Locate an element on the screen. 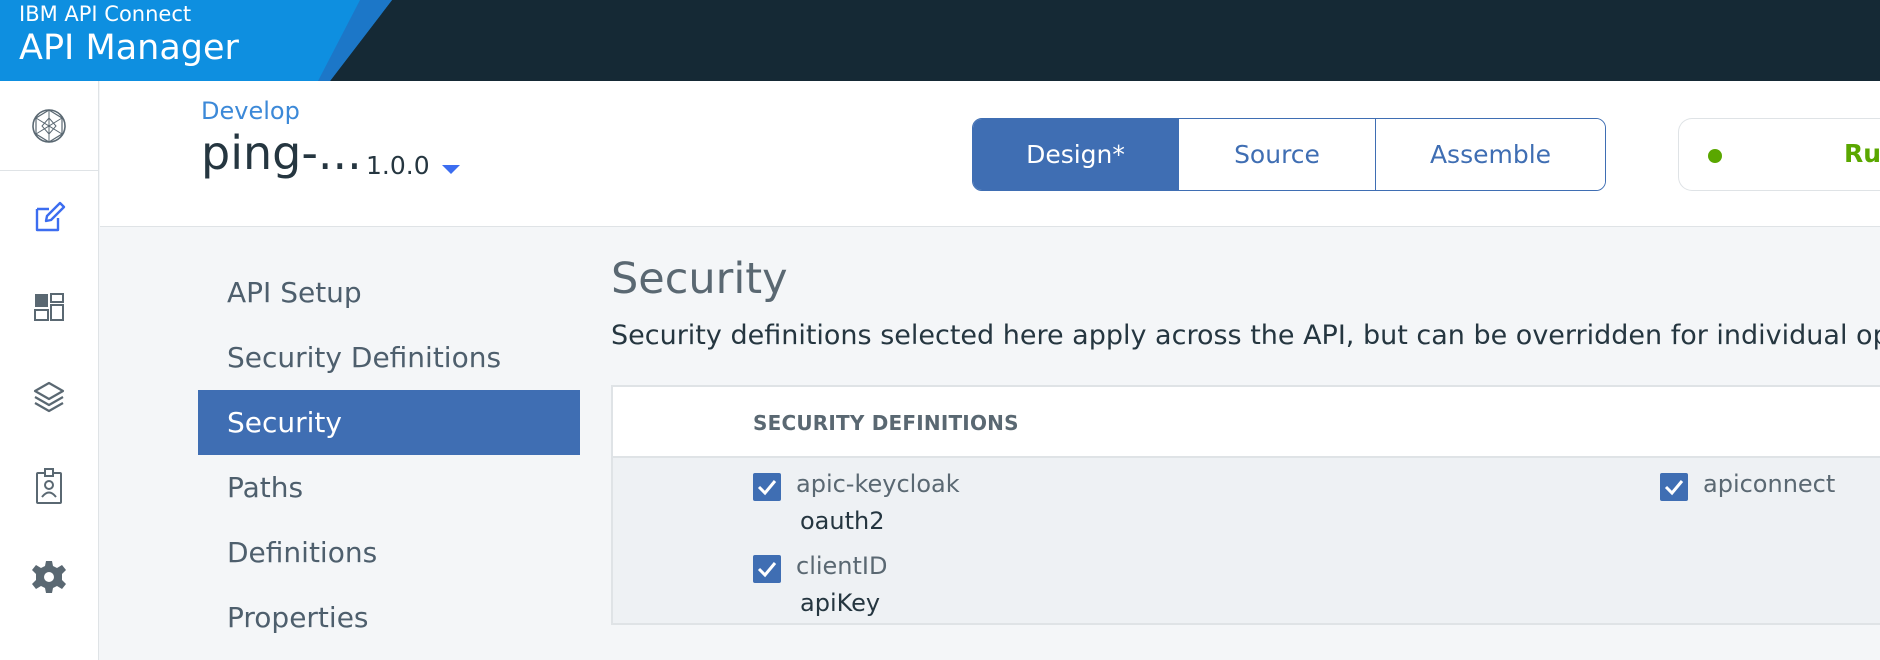 The image size is (1880, 660). top-bar: IBM API Connect API Manager is located at coordinates (940, 40).